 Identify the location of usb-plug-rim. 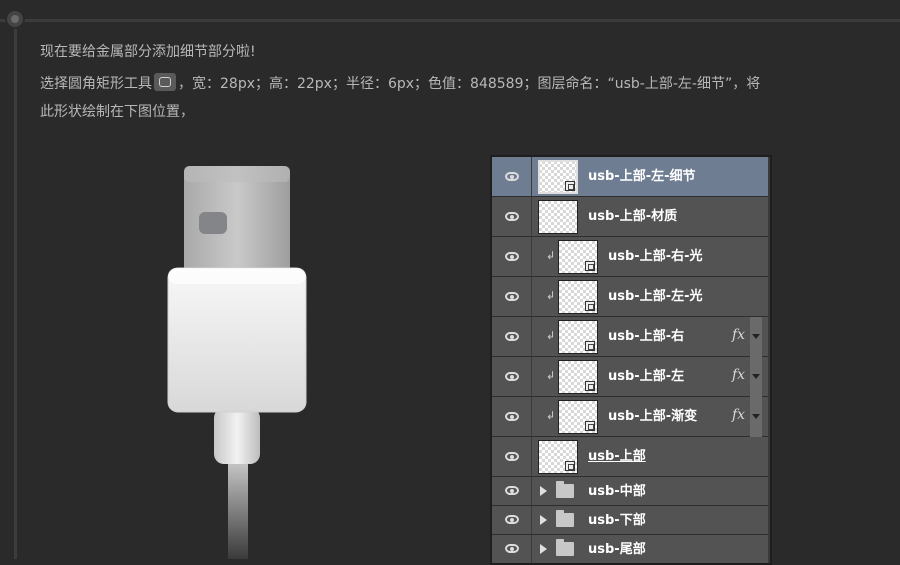
(237, 276).